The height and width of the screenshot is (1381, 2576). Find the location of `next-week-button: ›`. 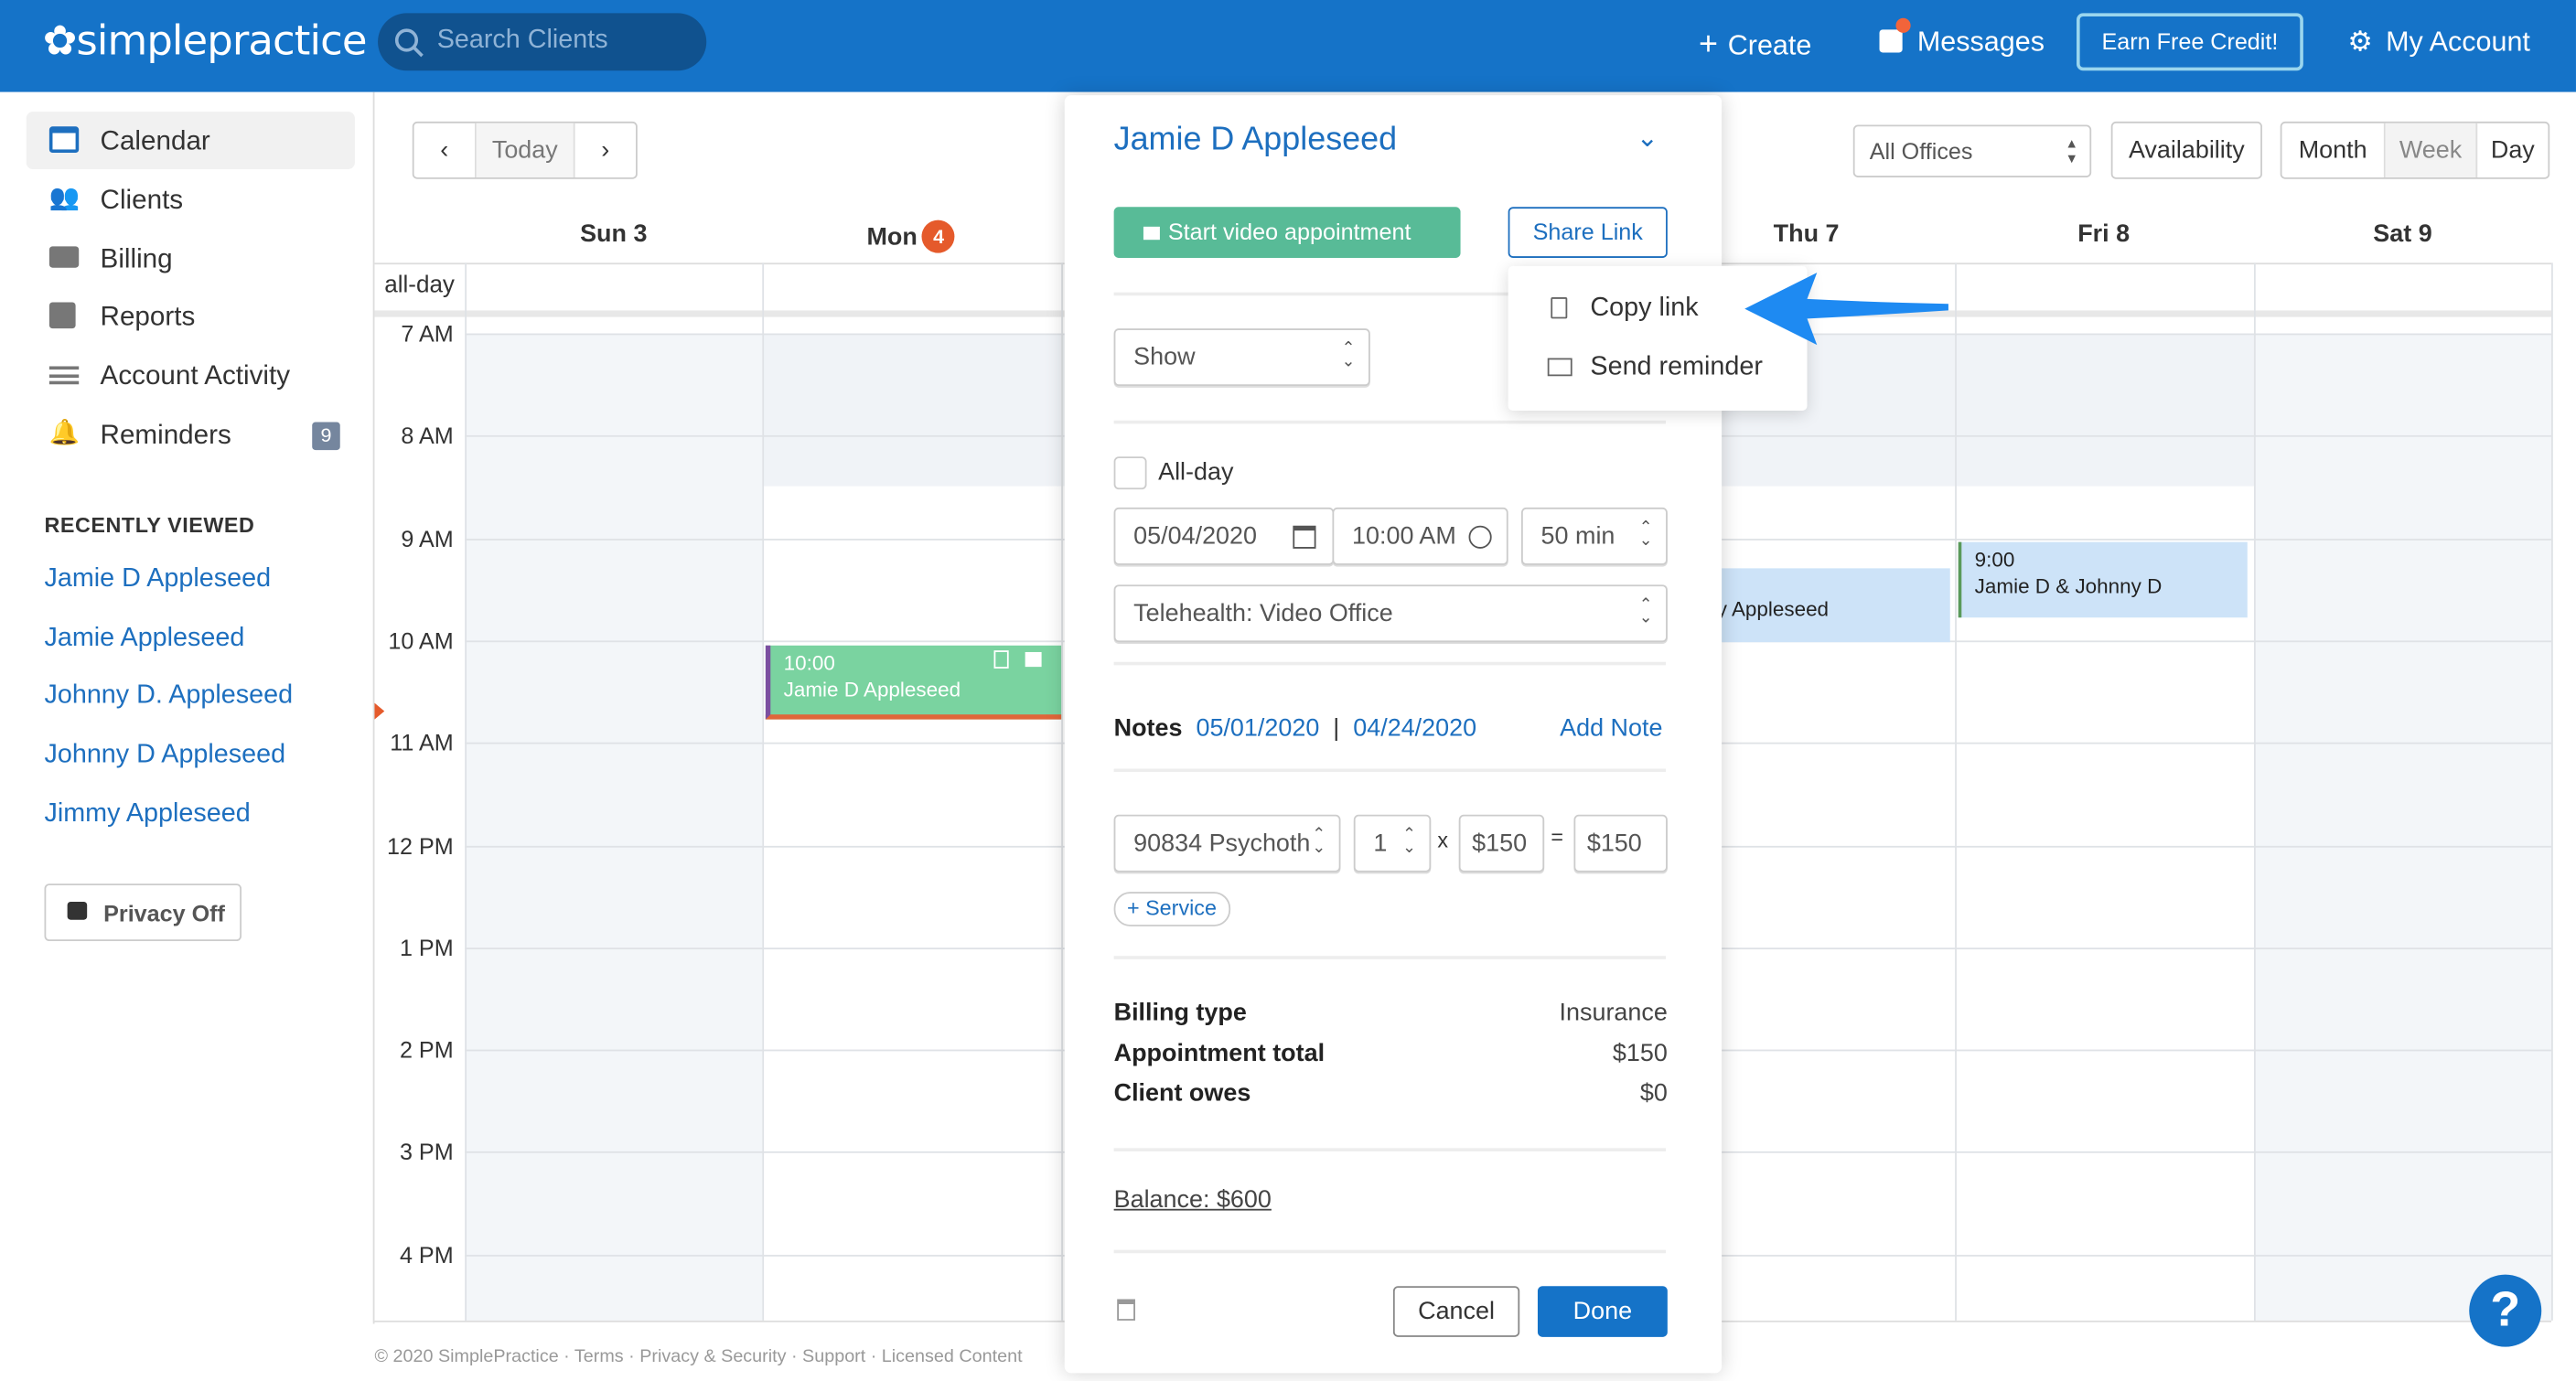

next-week-button: › is located at coordinates (605, 150).